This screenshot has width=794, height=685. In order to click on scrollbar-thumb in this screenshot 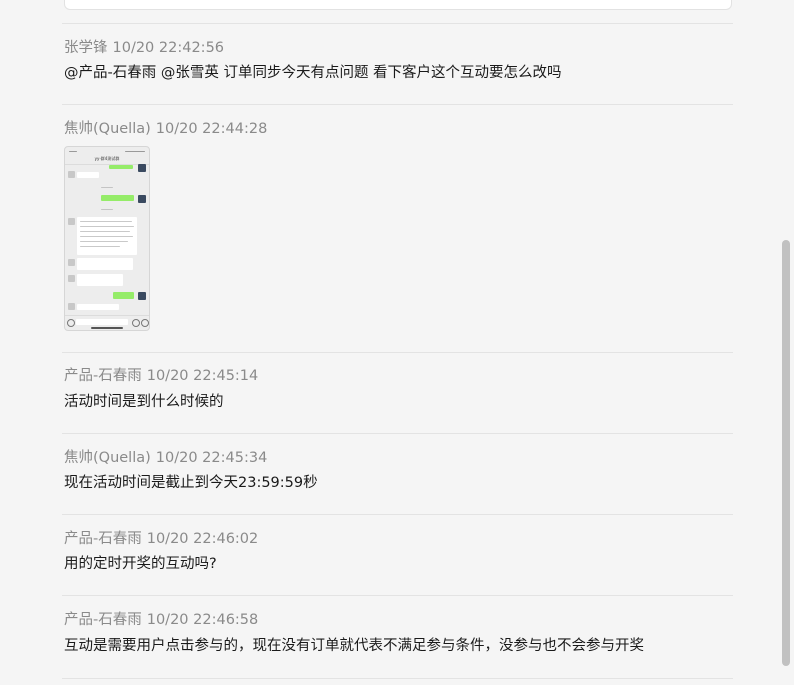, I will do `click(786, 453)`.